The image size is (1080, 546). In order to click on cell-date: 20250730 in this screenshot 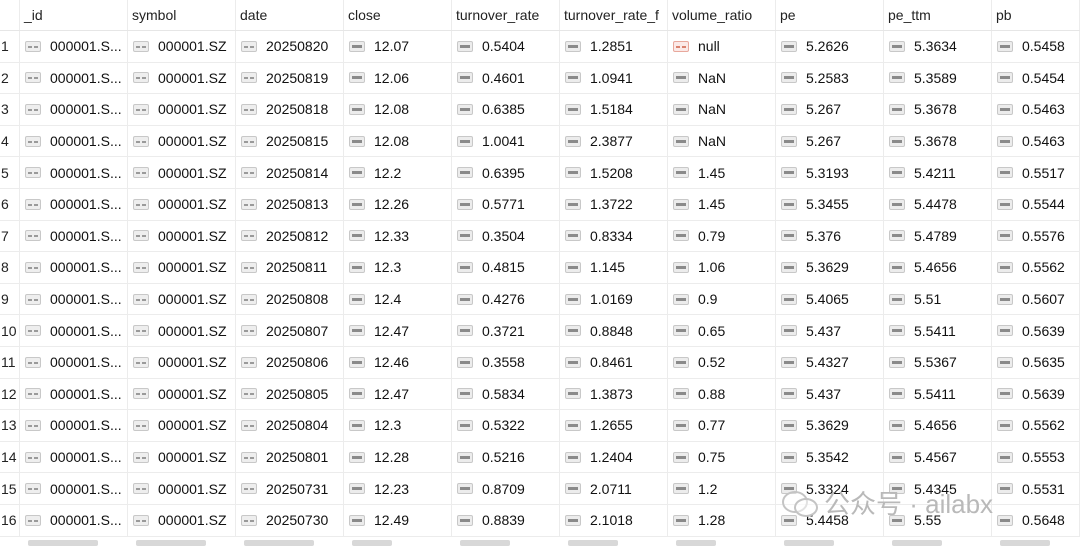, I will do `click(290, 520)`.